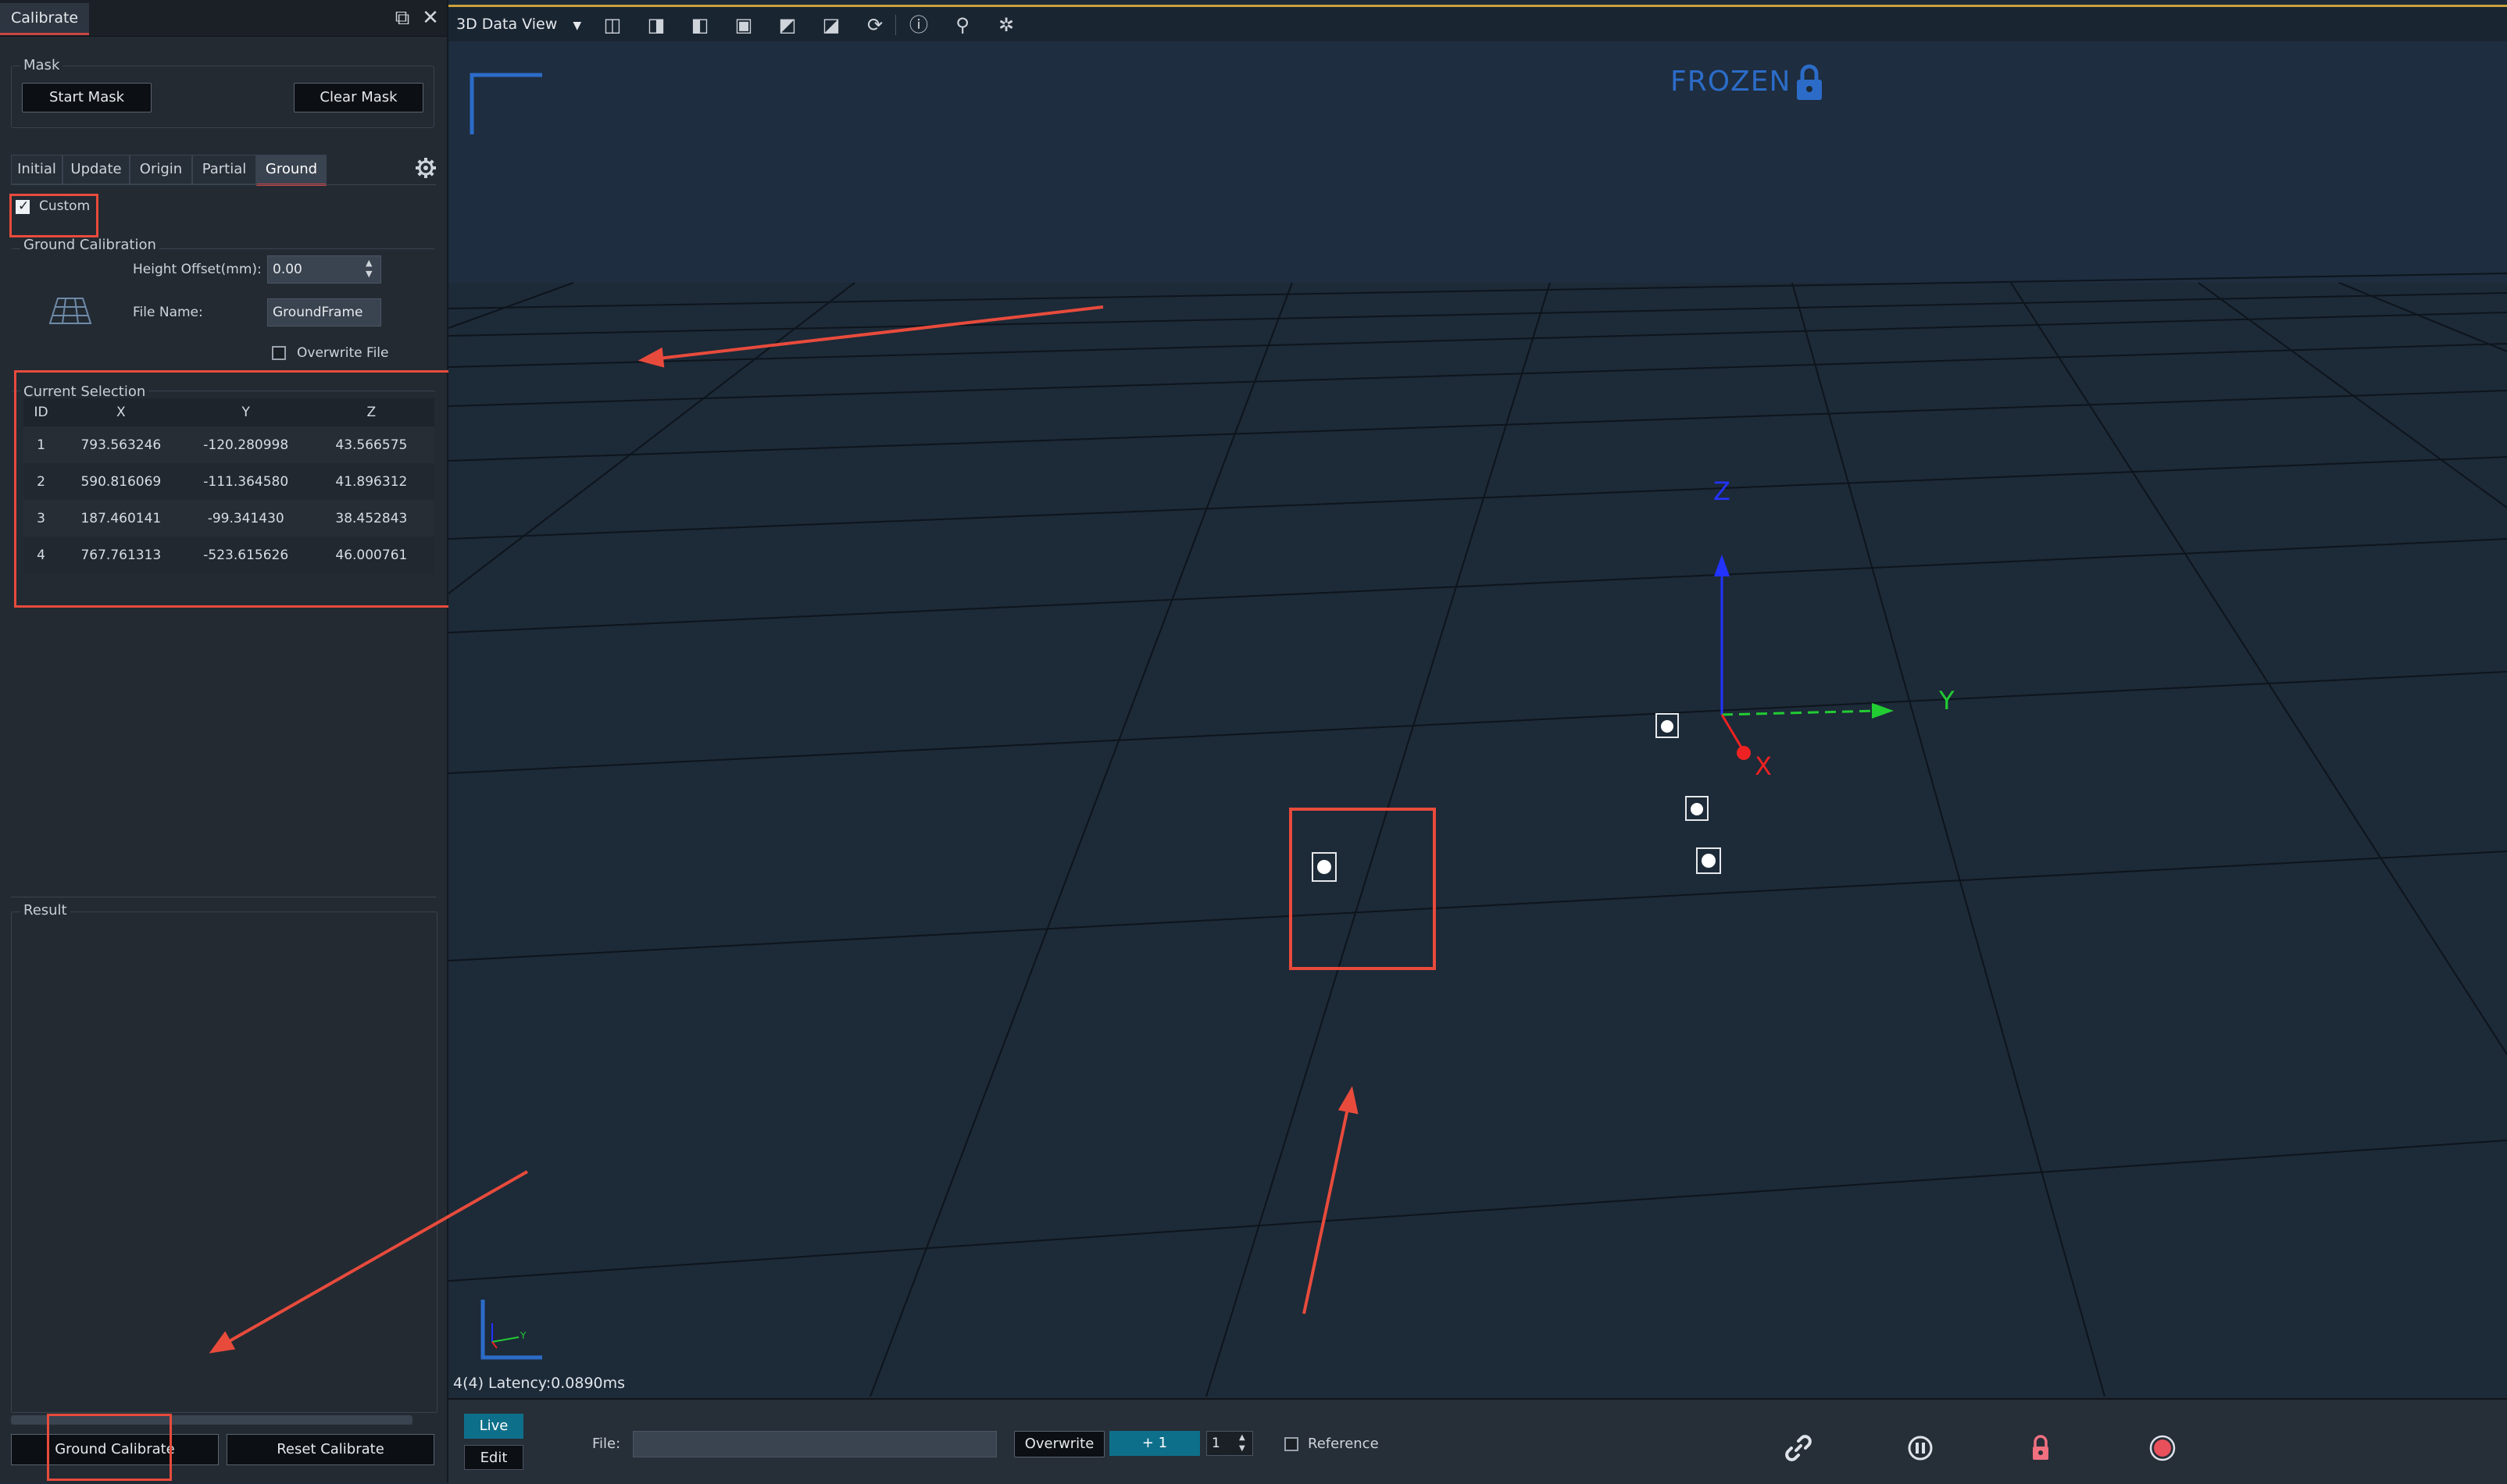 This screenshot has width=2507, height=1484. What do you see at coordinates (371, 444) in the screenshot?
I see `cell-z: 43.566575` at bounding box center [371, 444].